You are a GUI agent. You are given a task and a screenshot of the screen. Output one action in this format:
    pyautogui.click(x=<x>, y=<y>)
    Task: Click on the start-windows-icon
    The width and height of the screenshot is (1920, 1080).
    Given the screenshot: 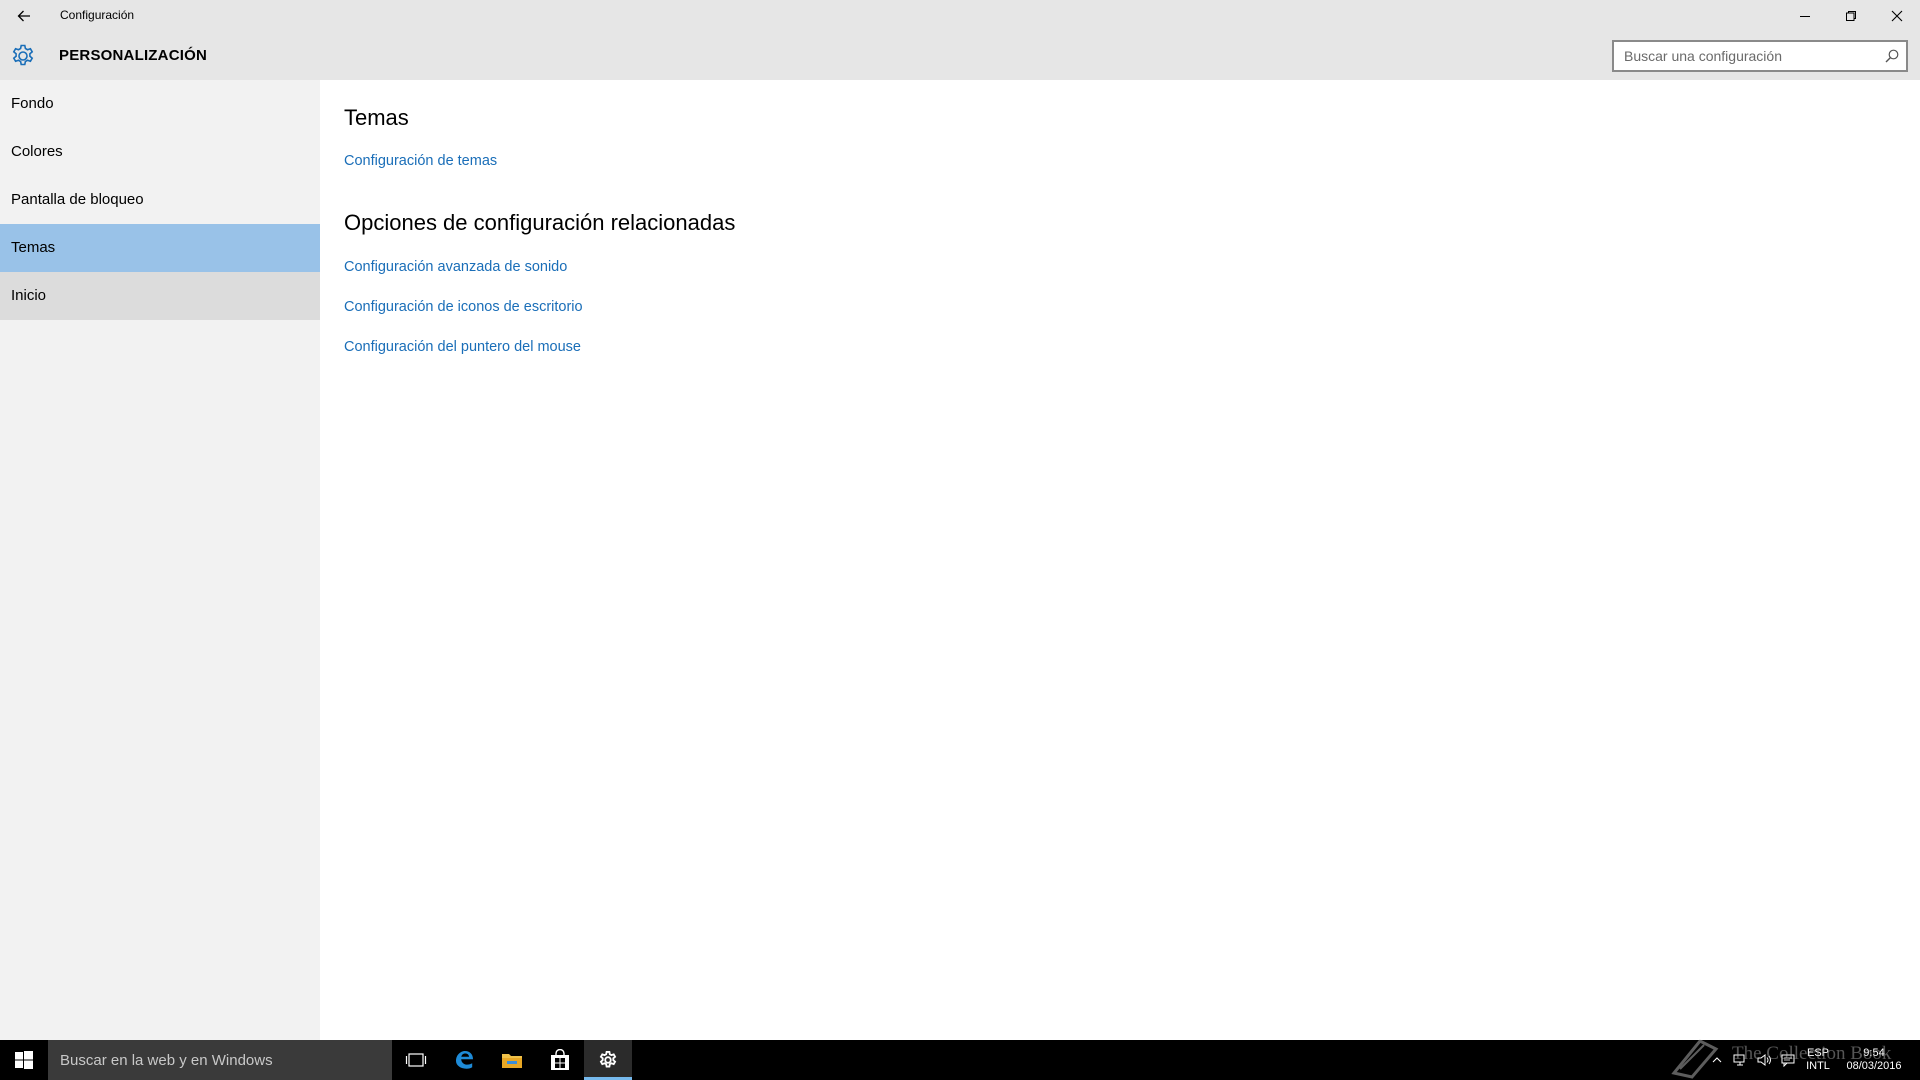 What is the action you would take?
    pyautogui.click(x=24, y=1060)
    